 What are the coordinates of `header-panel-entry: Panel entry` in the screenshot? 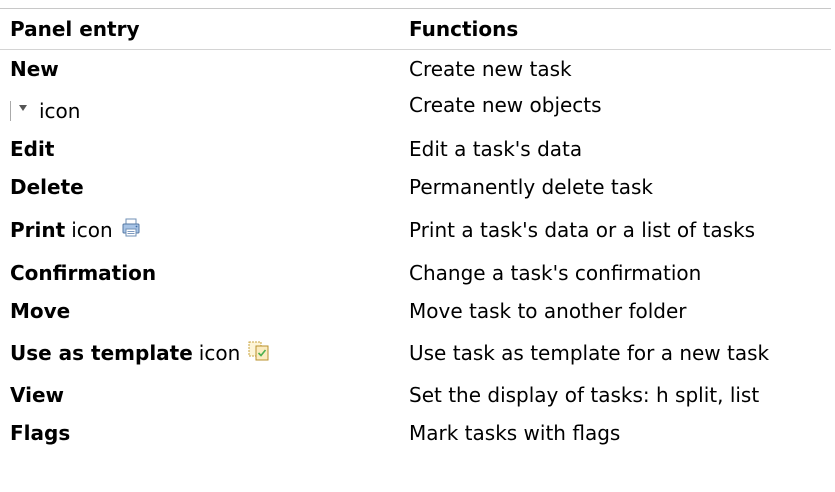 It's located at (75, 29).